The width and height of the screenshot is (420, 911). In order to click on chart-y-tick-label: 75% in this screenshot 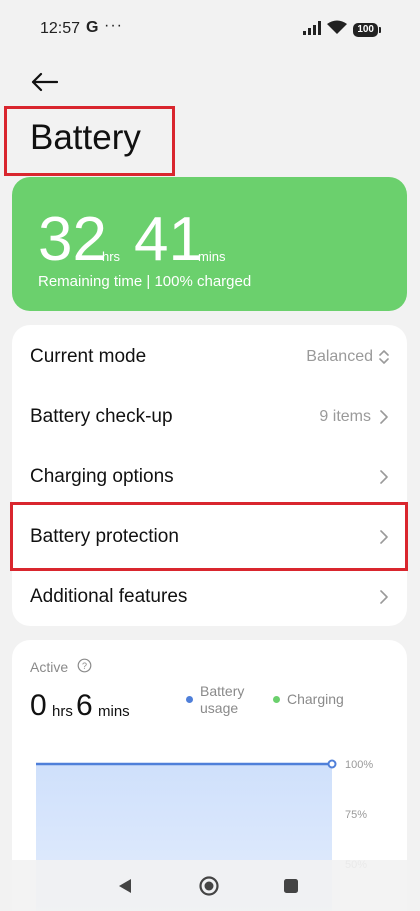, I will do `click(356, 815)`.